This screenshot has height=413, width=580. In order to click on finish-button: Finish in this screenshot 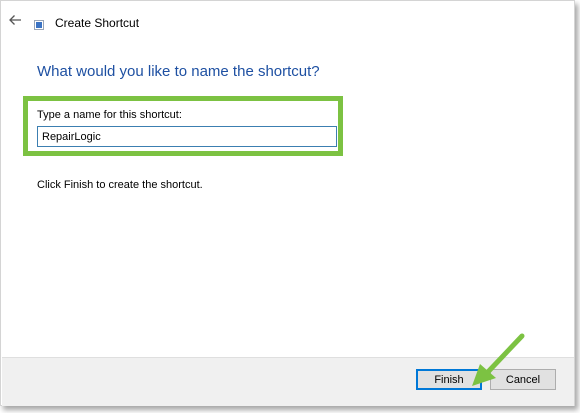, I will do `click(449, 379)`.